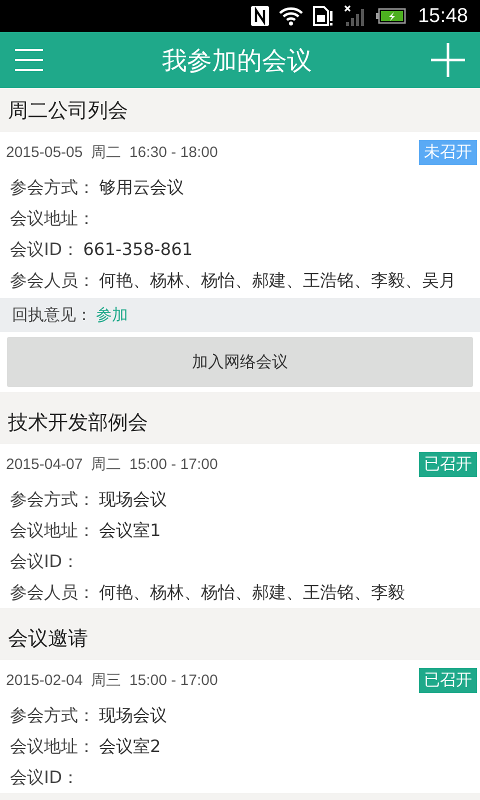 The image size is (480, 800). What do you see at coordinates (130, 531) in the screenshot?
I see `field-value: 会议室1` at bounding box center [130, 531].